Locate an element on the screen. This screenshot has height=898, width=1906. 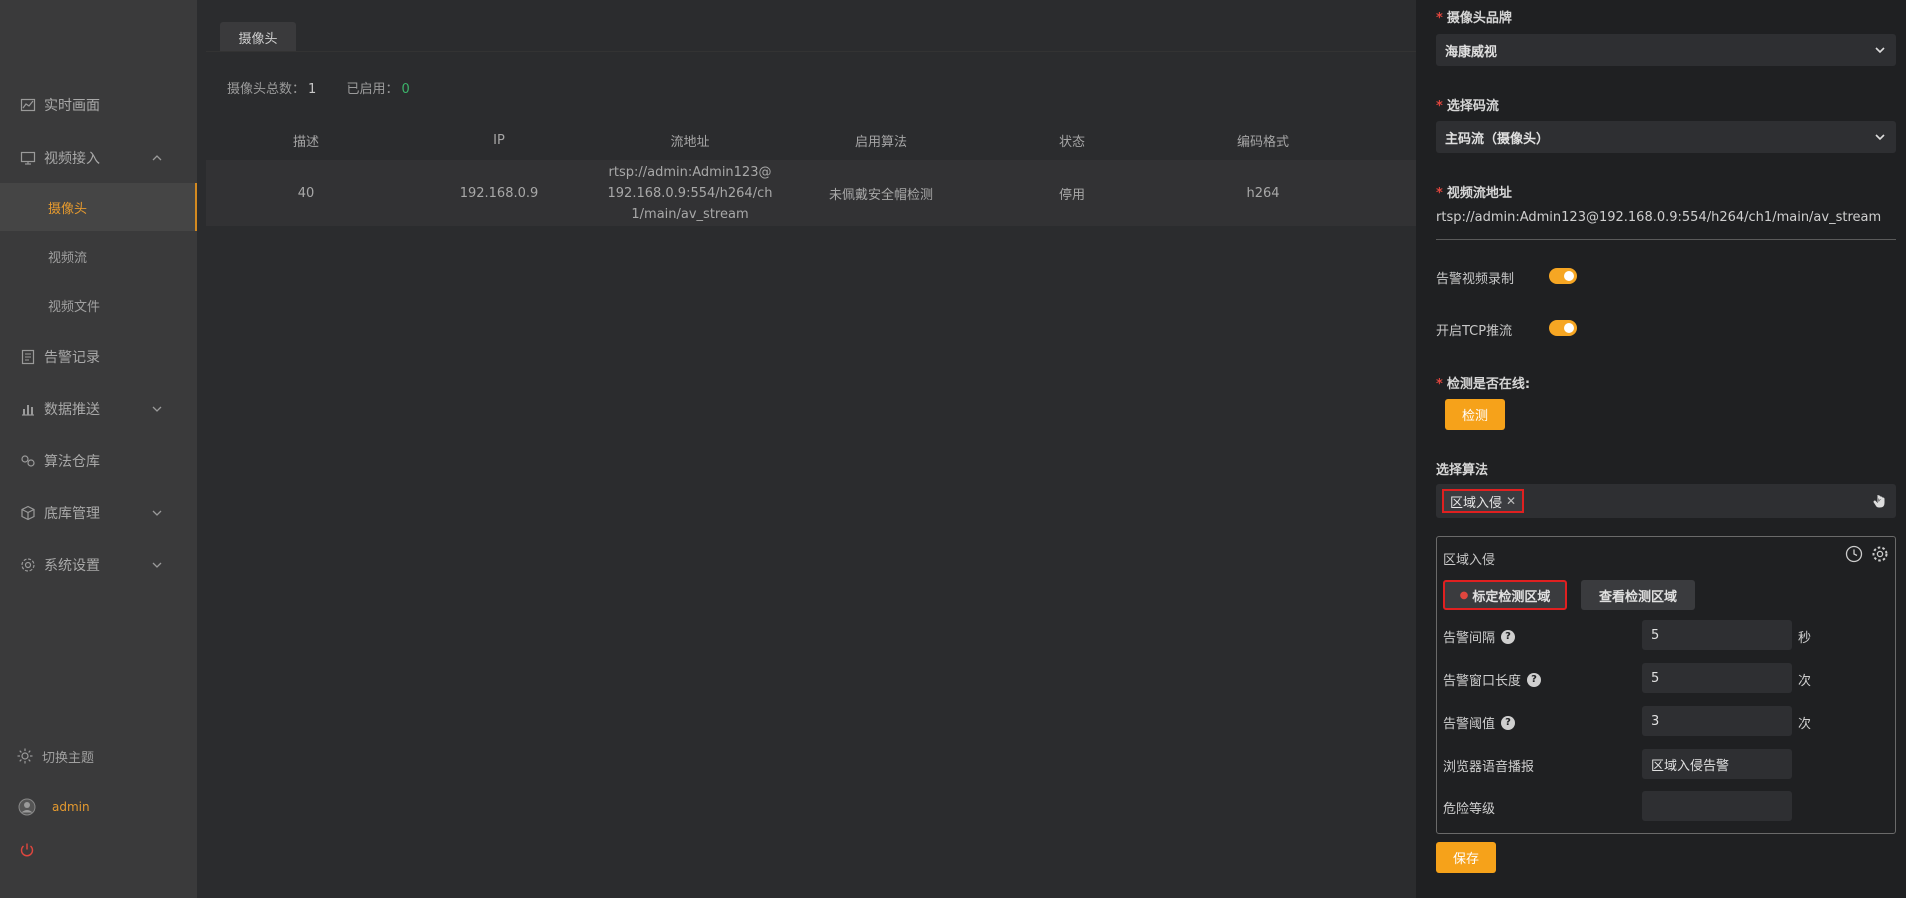
box-icon is located at coordinates (28, 513).